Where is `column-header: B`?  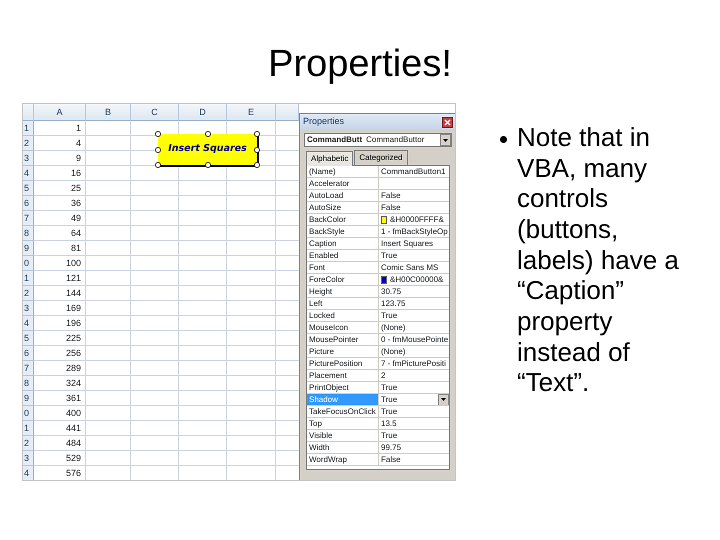 column-header: B is located at coordinates (108, 112).